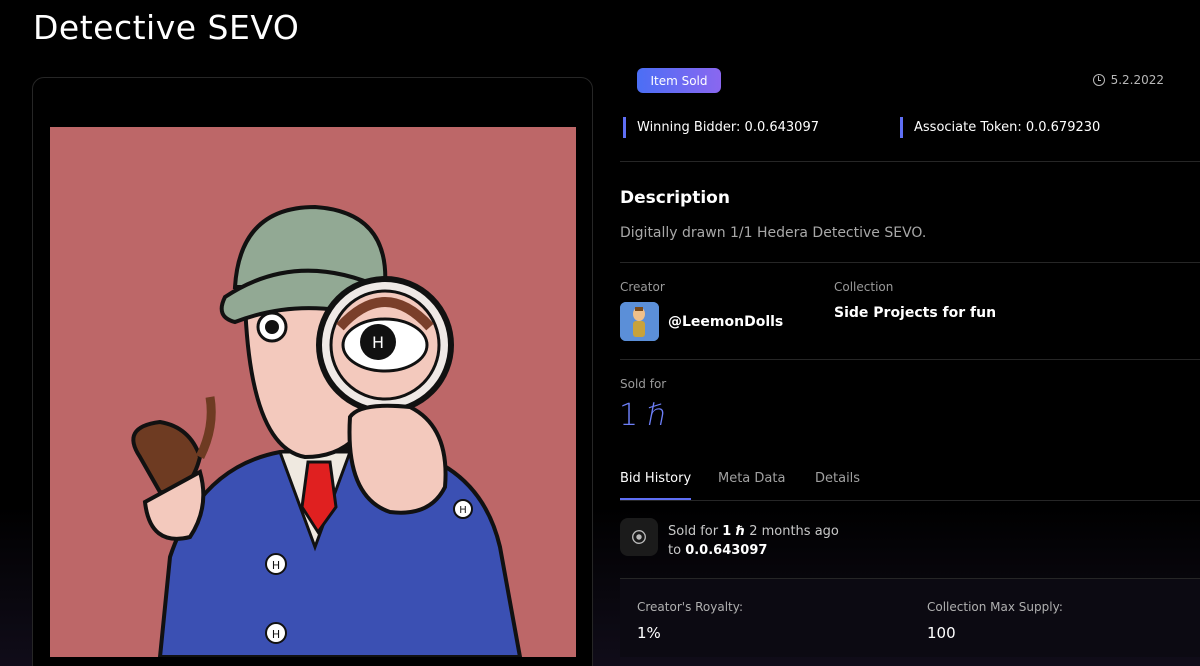 This screenshot has width=1200, height=666. What do you see at coordinates (753, 541) in the screenshot?
I see `bid-history-entry: Sold for 1 ℏ 2 months ago to 0.0.643097` at bounding box center [753, 541].